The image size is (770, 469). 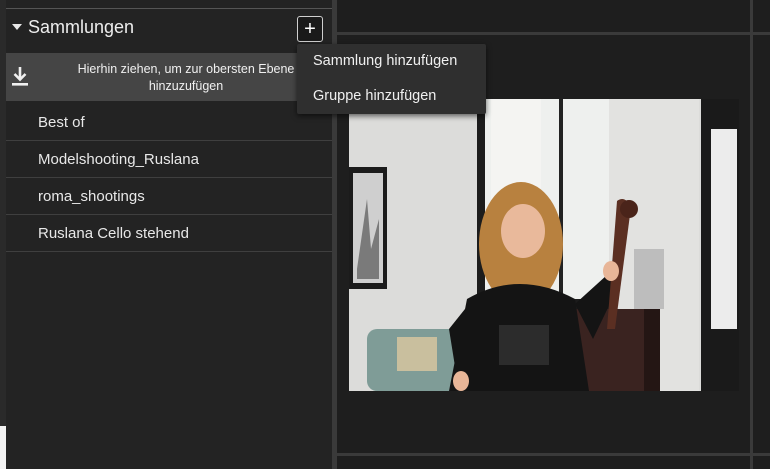 What do you see at coordinates (169, 159) in the screenshot?
I see `collection-item: Modelshooting_Ruslana` at bounding box center [169, 159].